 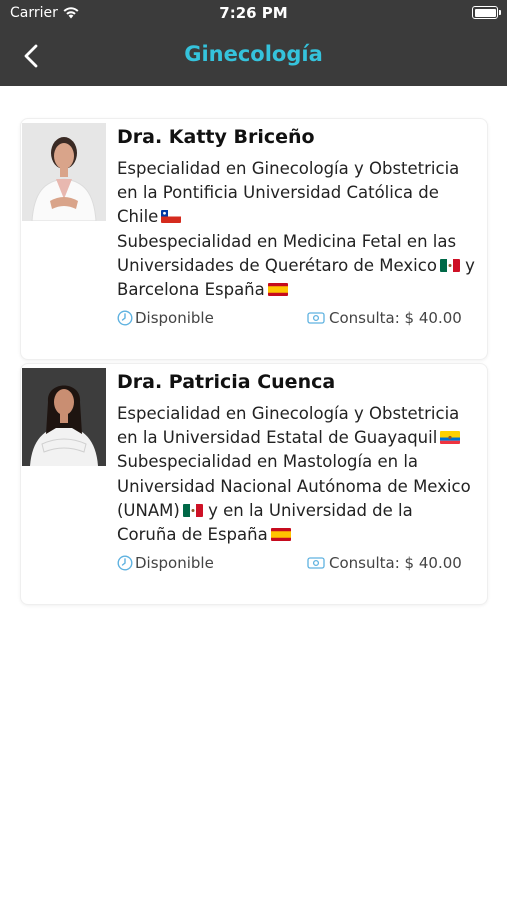 I want to click on description-line: en la Universidad Estatal de Guayaquil, so click(x=303, y=438).